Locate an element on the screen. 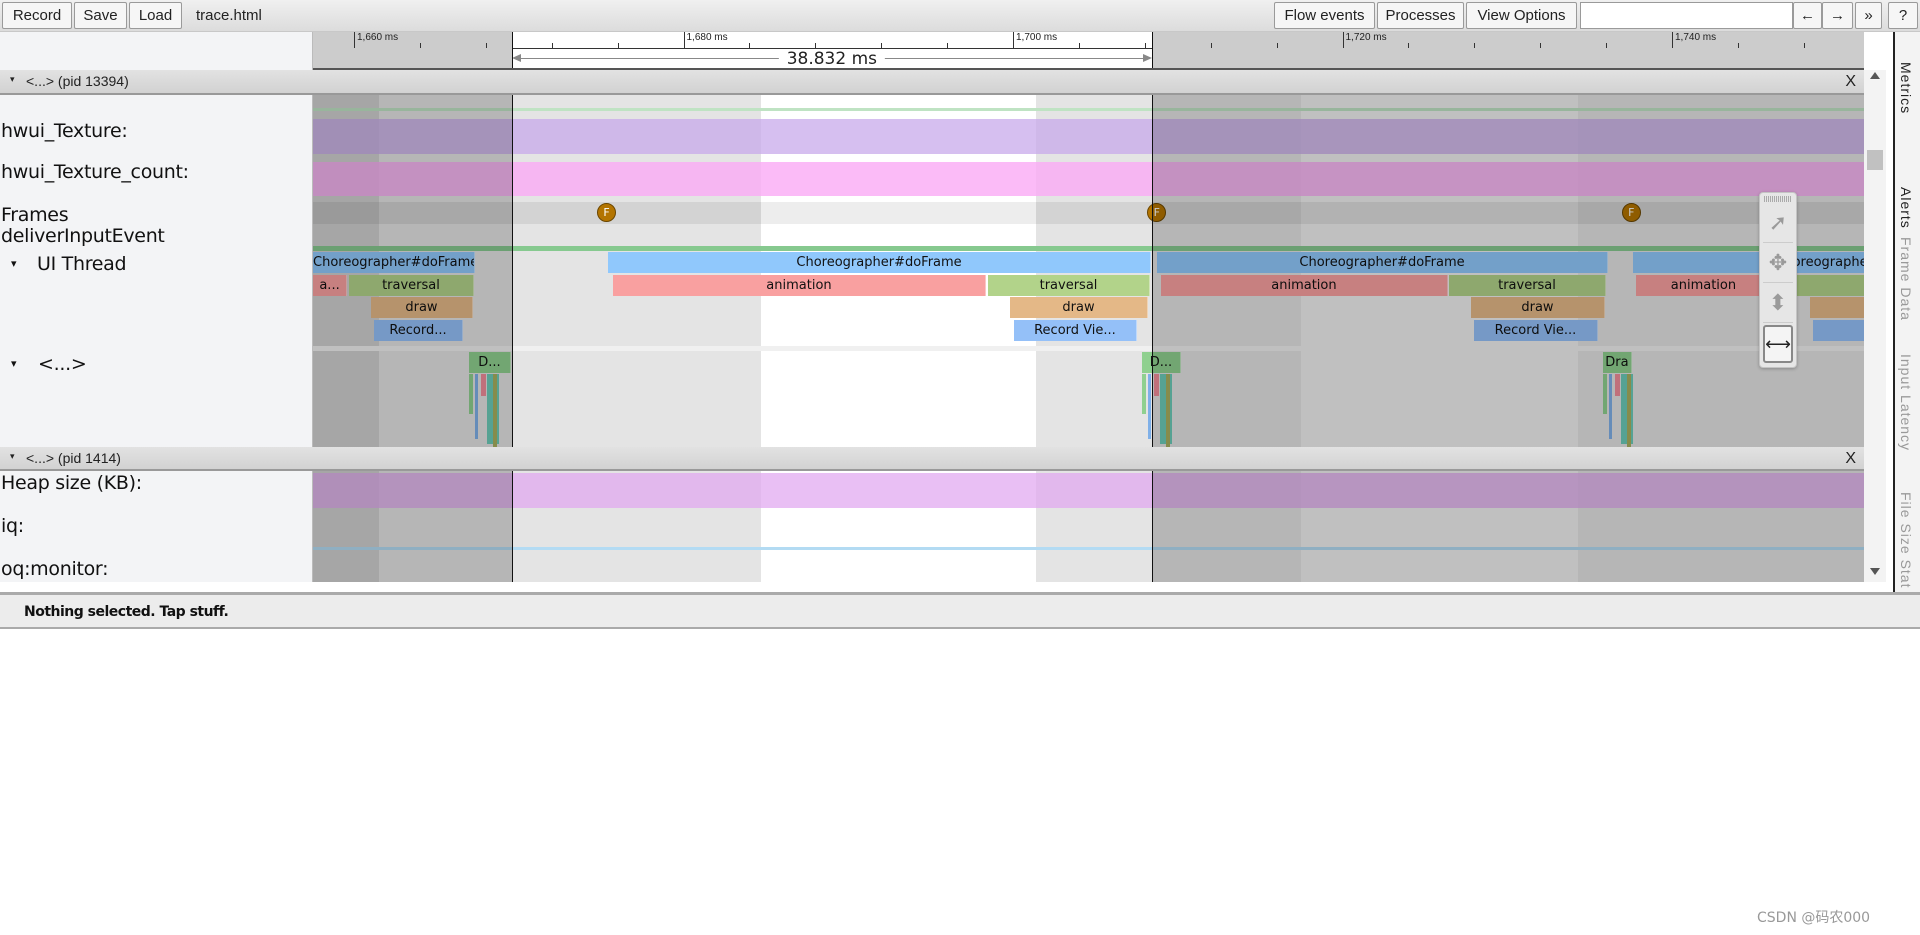 The width and height of the screenshot is (1920, 935). ruler-tick-label: 1,700 ms is located at coordinates (1037, 37).